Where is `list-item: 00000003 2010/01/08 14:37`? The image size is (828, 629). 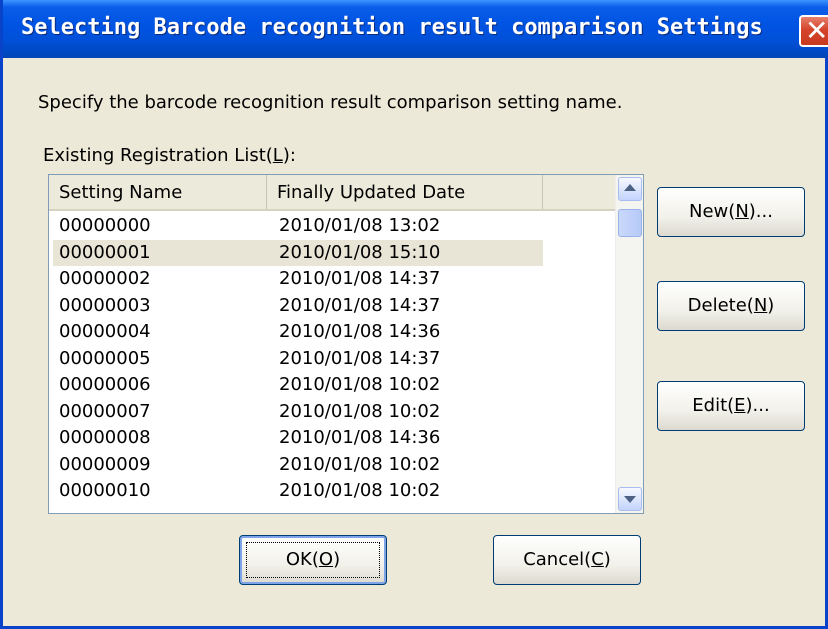 list-item: 00000003 2010/01/08 14:37 is located at coordinates (332, 306).